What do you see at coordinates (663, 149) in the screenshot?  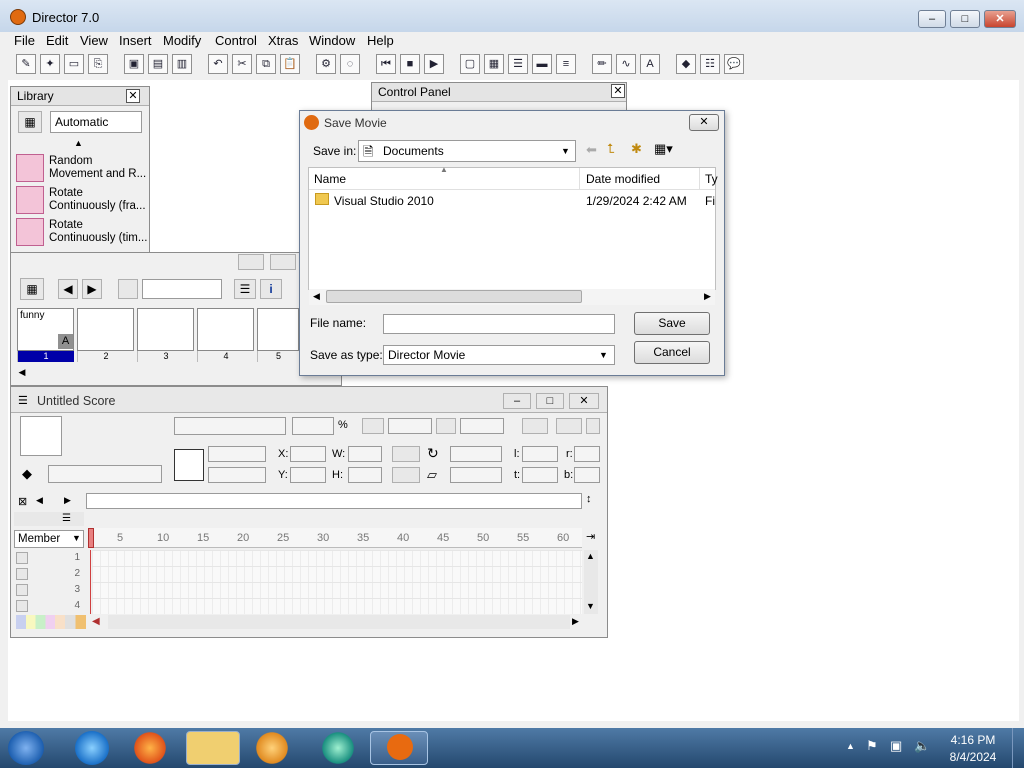 I see `view-menu-icon: ▦▾` at bounding box center [663, 149].